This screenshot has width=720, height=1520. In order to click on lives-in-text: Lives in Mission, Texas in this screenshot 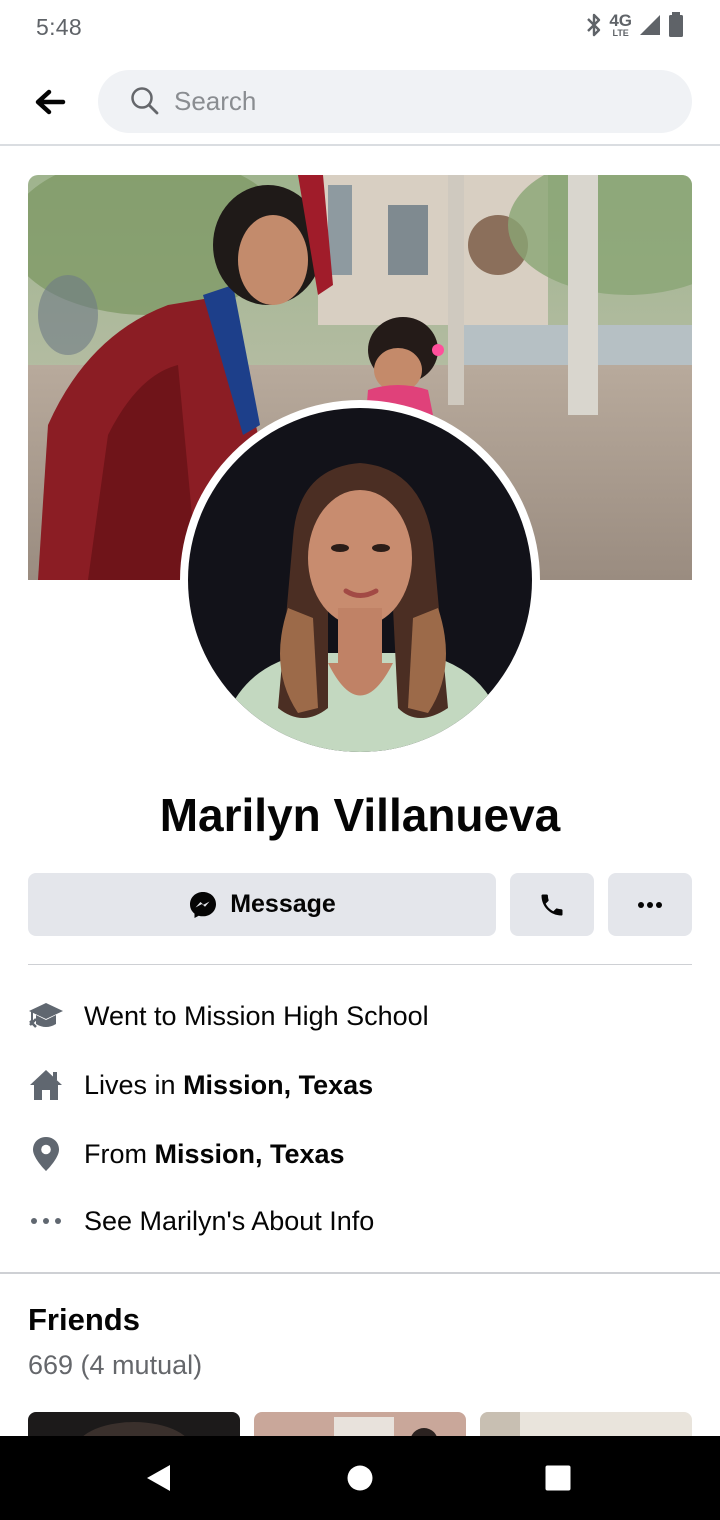, I will do `click(228, 1085)`.